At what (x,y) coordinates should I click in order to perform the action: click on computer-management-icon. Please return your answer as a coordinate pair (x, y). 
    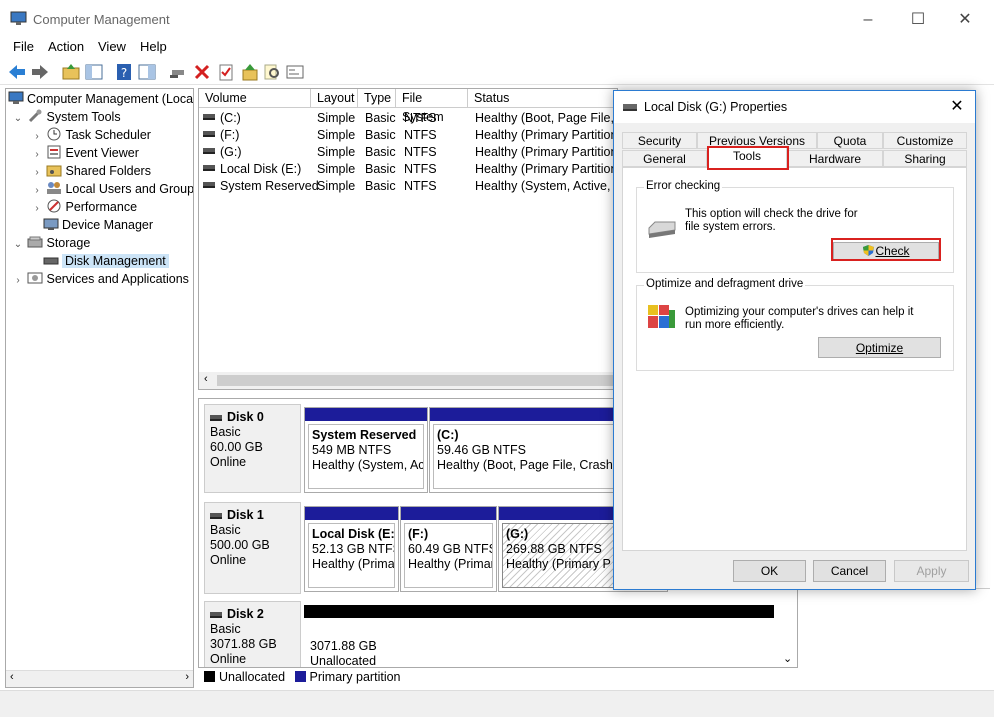
    Looking at the image, I should click on (18, 18).